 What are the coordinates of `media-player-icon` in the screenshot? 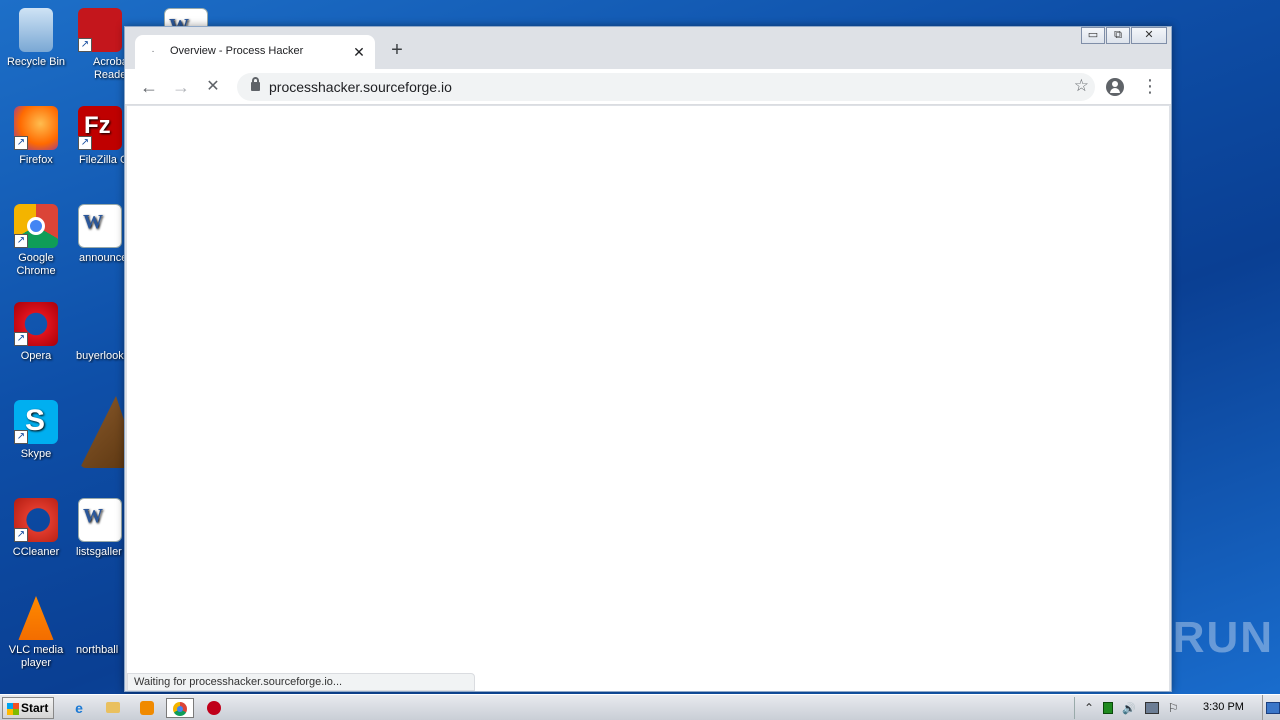 It's located at (147, 708).